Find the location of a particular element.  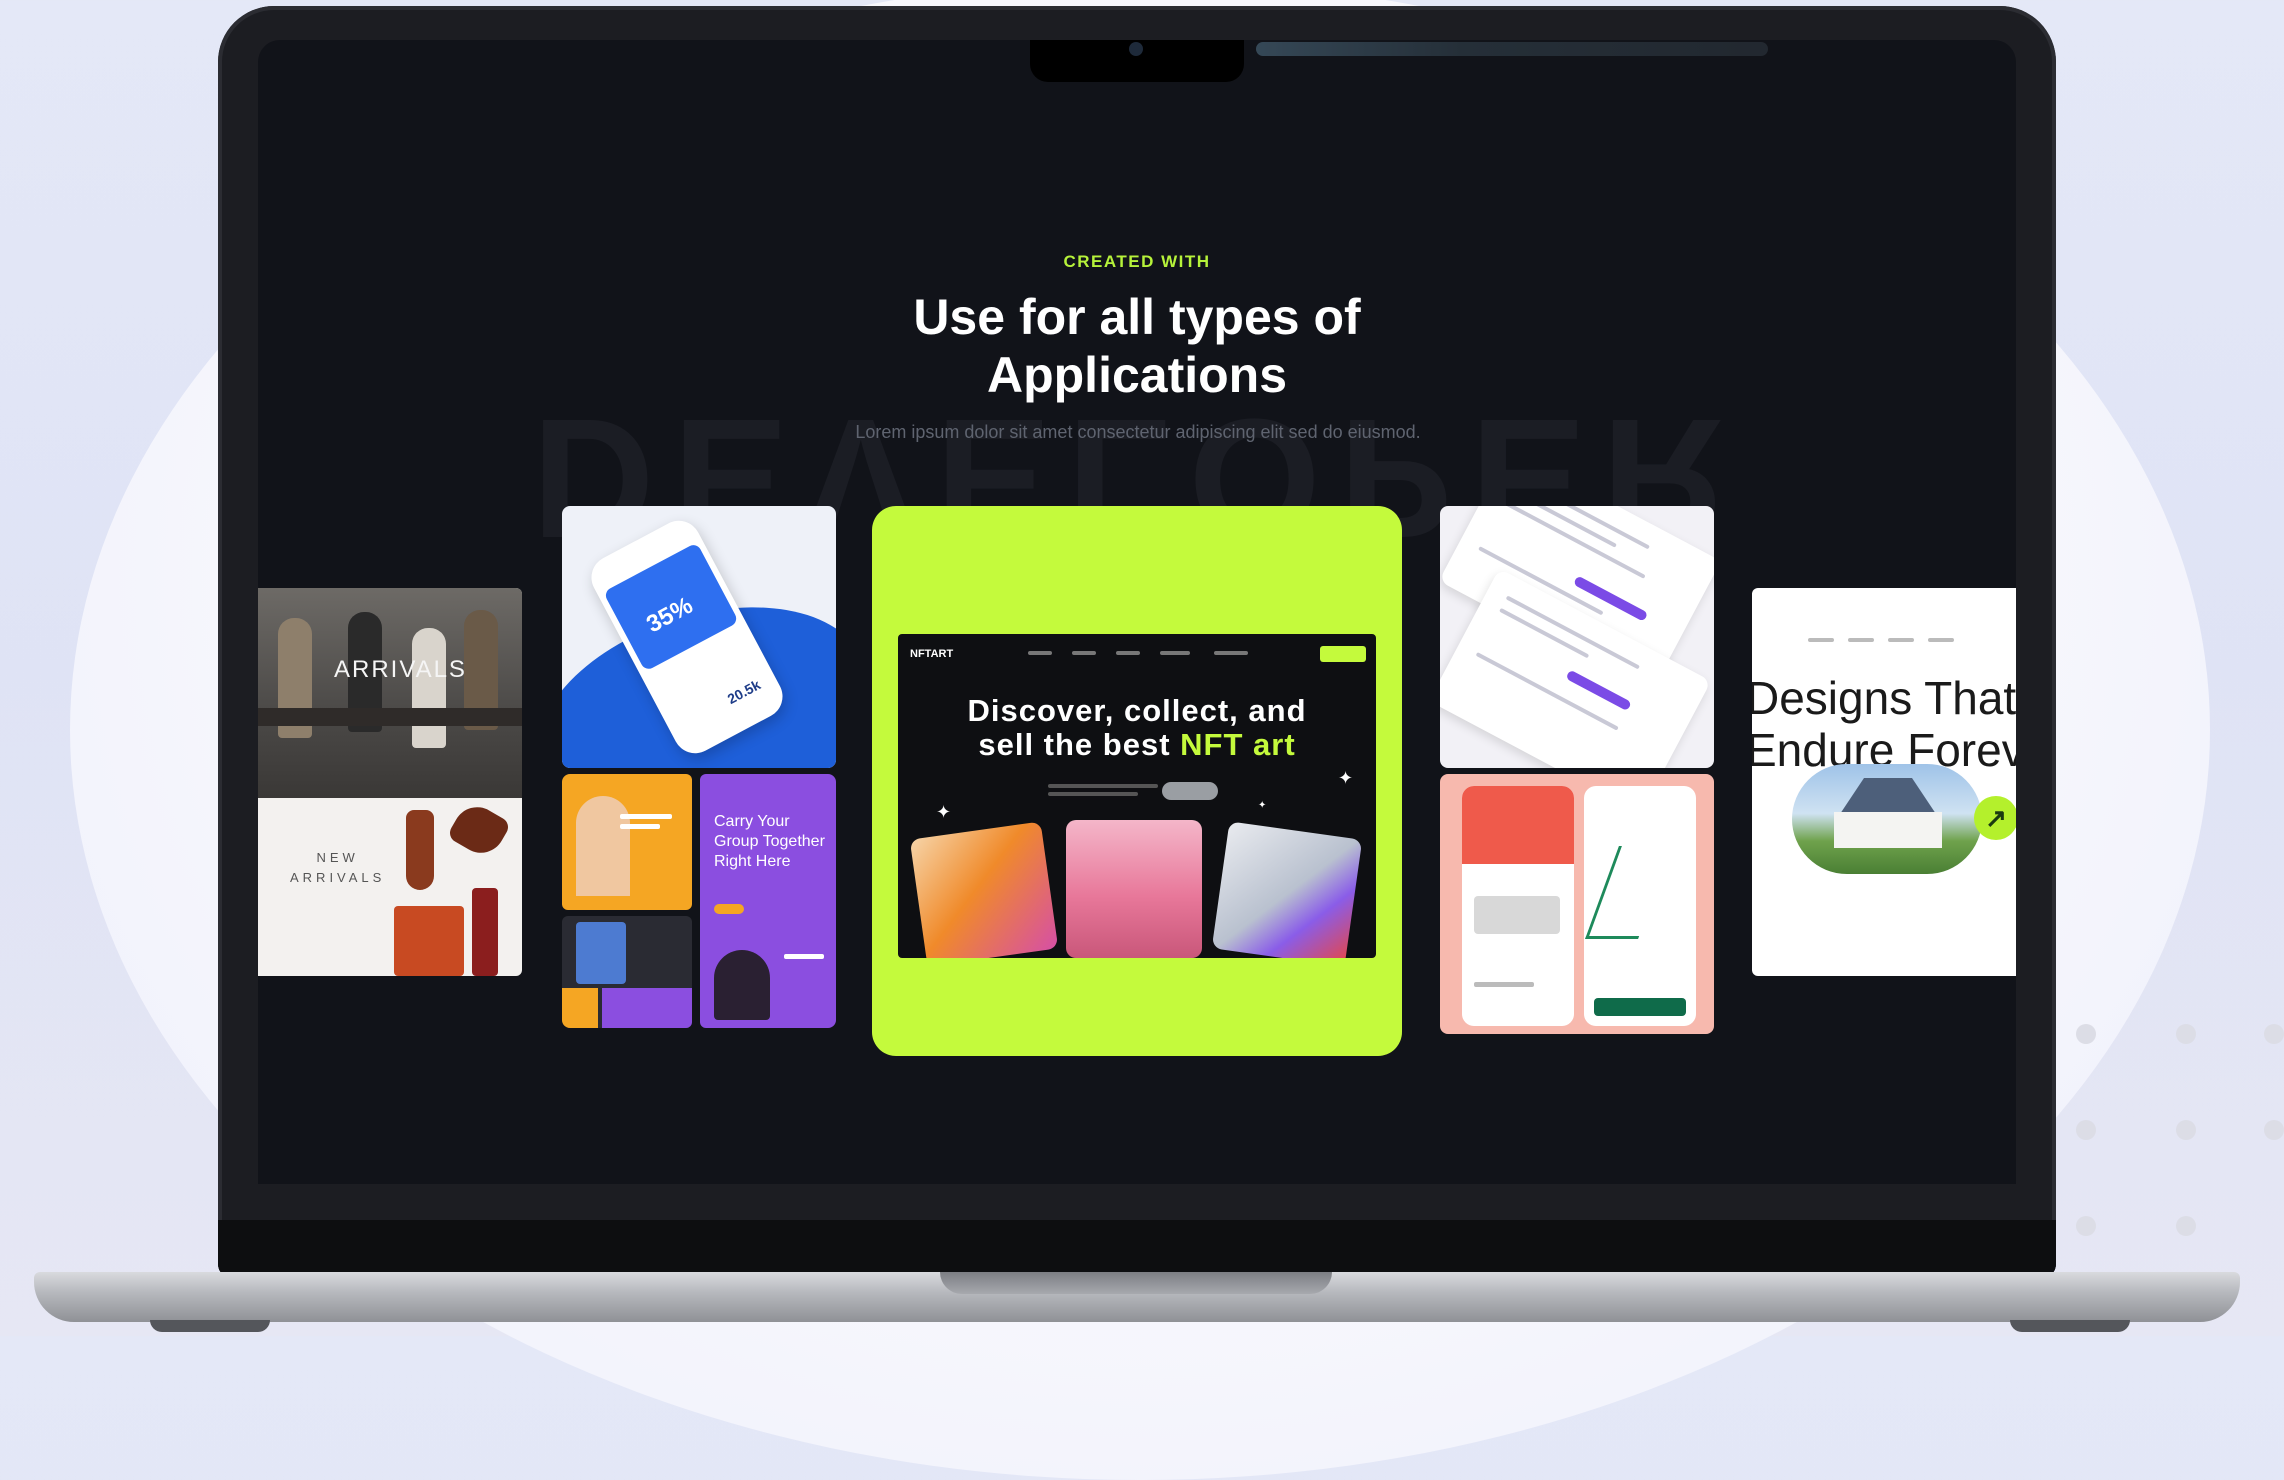

delivery-text-line is located at coordinates (1504, 984).